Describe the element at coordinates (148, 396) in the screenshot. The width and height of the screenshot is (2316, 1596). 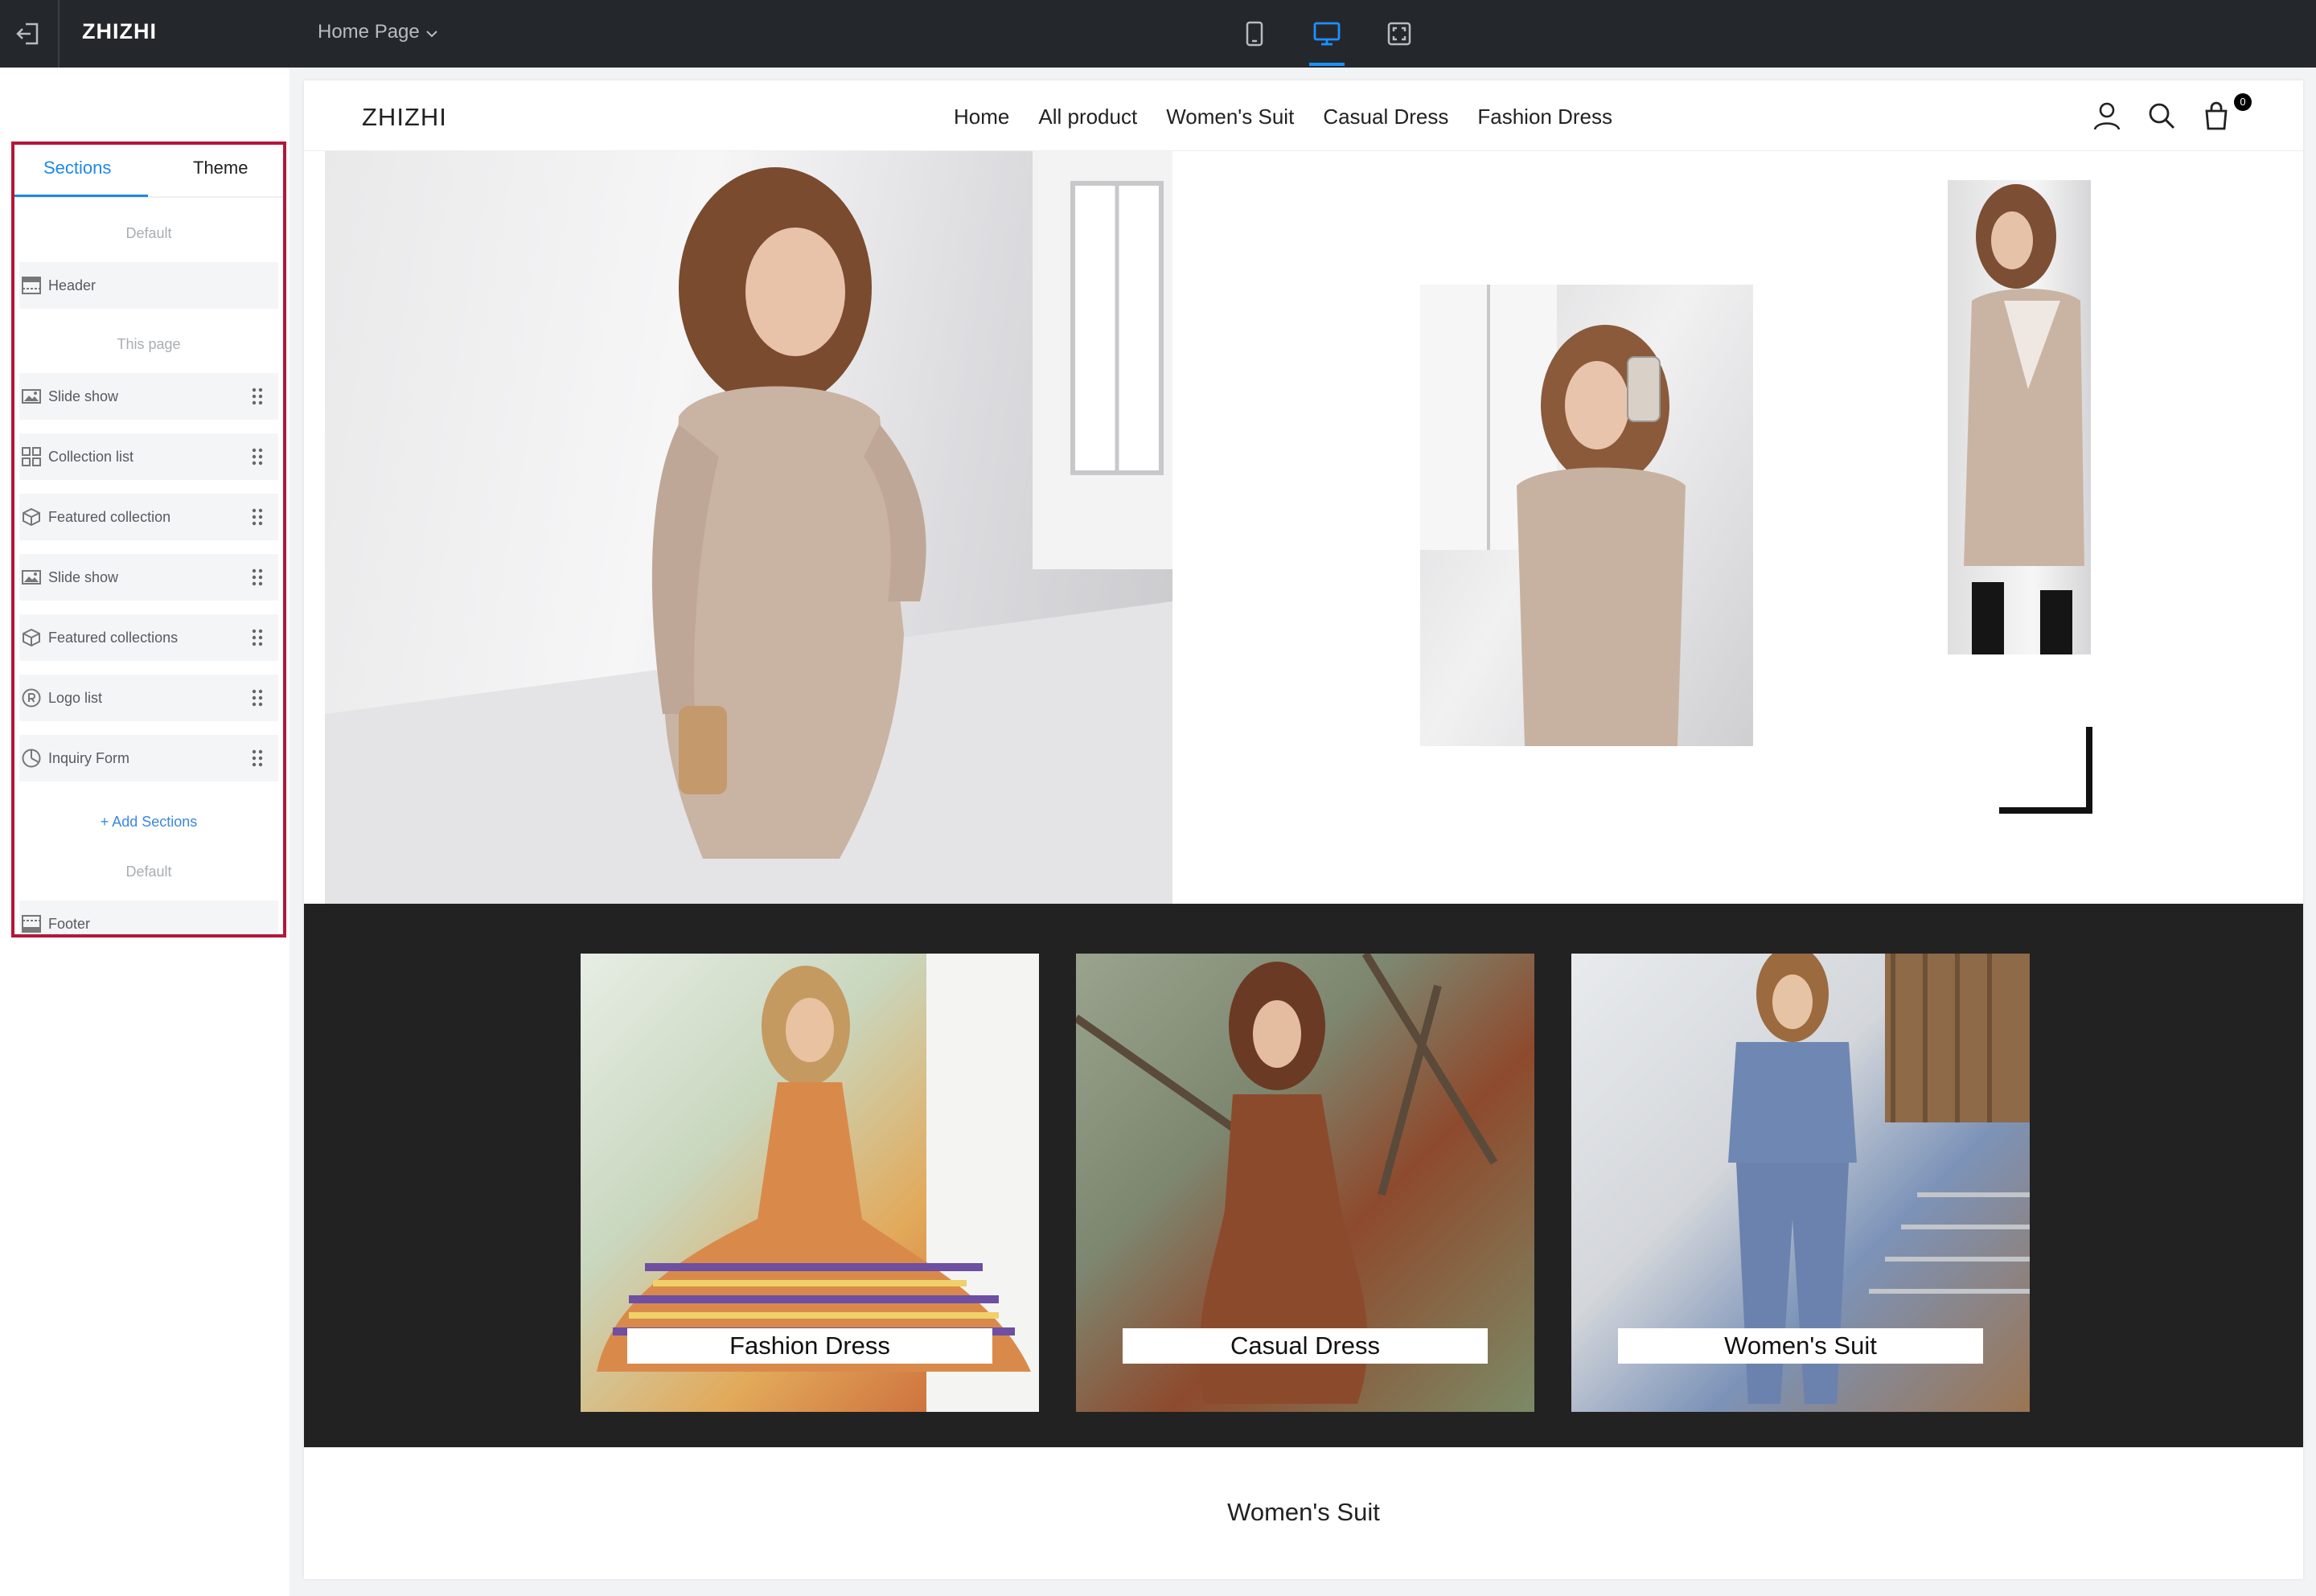
I see `section-item-slide-show: Slide show` at that location.